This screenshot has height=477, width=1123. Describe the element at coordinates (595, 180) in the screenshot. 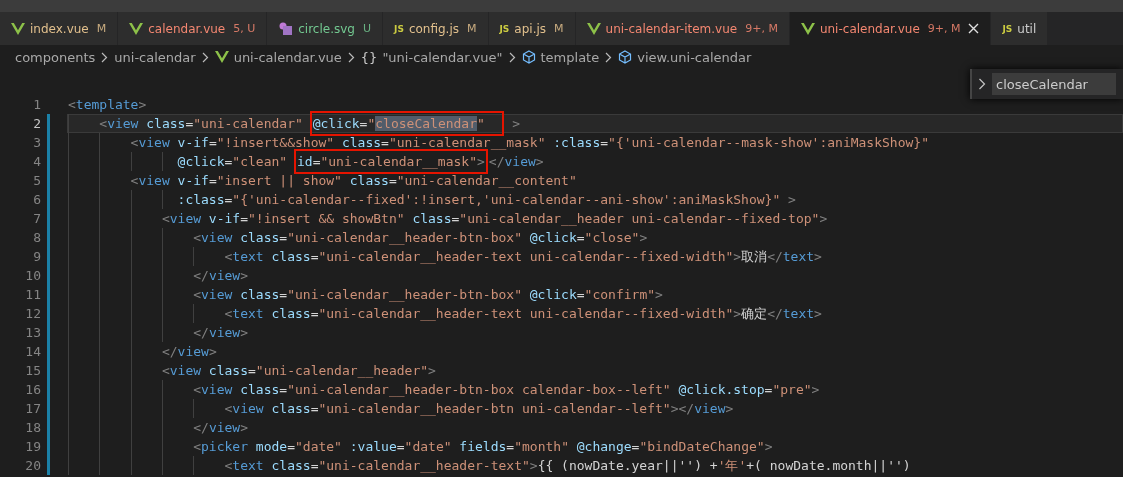

I see `code-line: <view v-if="insert || show" class="uni-calendar__content"` at that location.